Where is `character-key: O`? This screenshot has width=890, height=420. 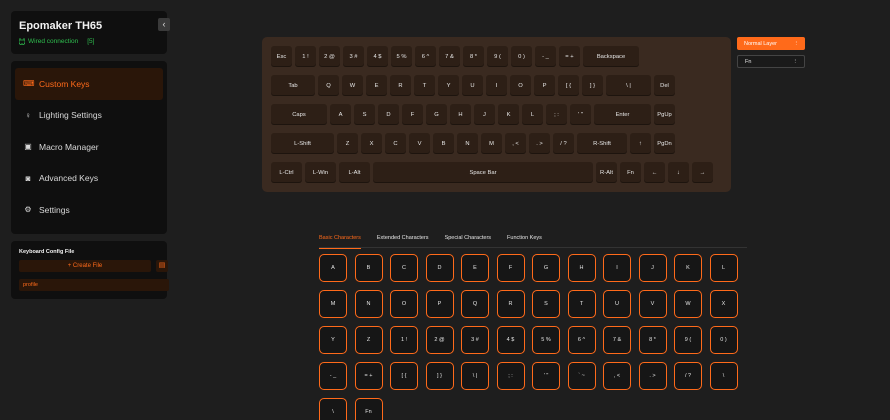 character-key: O is located at coordinates (404, 304).